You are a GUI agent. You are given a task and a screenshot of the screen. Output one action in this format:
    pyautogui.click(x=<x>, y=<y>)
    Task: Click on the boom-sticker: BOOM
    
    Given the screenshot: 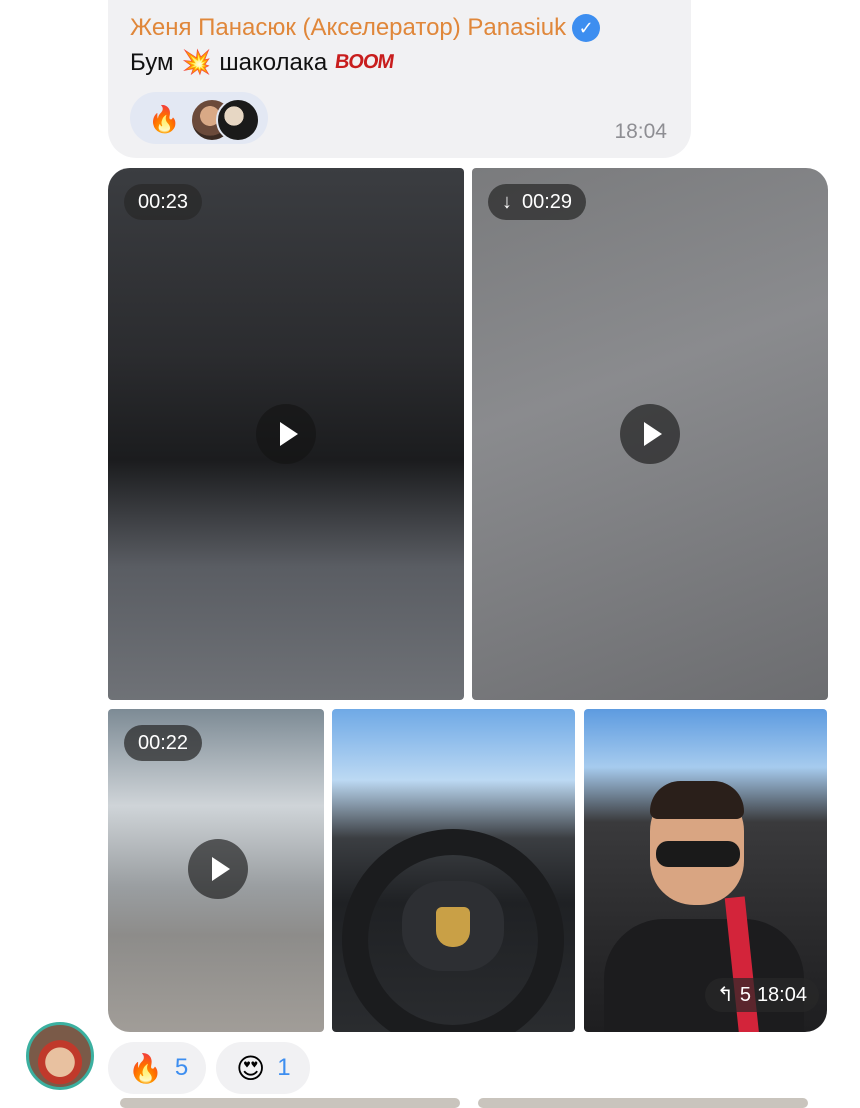 What is the action you would take?
    pyautogui.click(x=364, y=62)
    